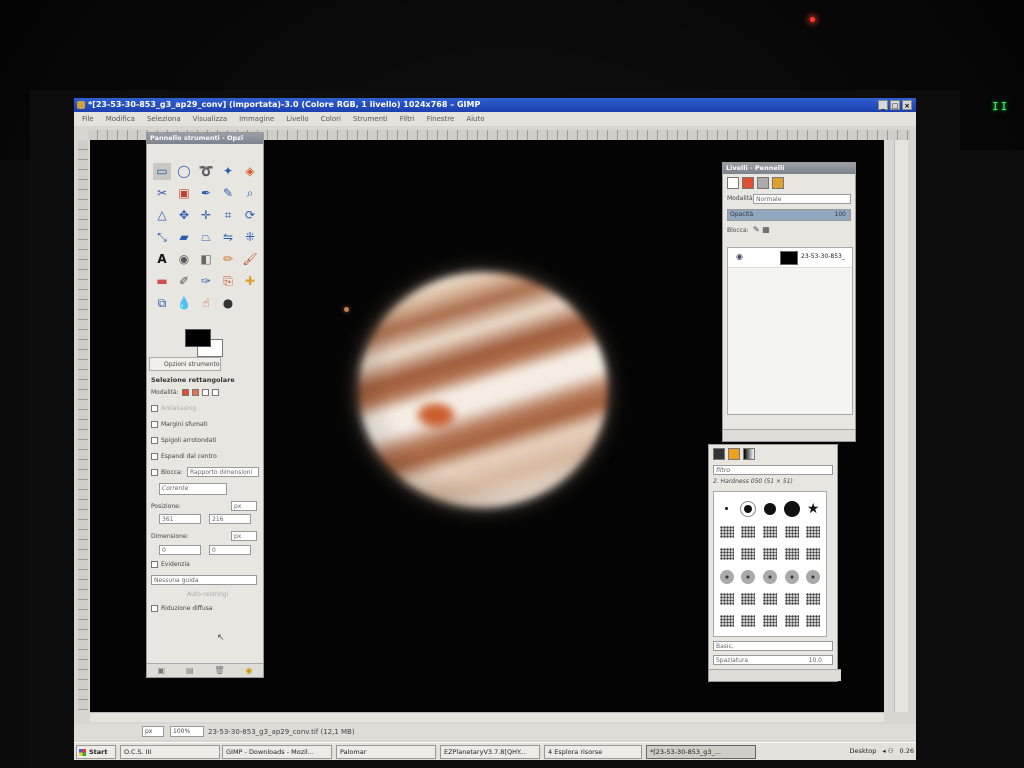 The image size is (1024, 768). Describe the element at coordinates (206, 281) in the screenshot. I see `ink-icon: ✑` at that location.